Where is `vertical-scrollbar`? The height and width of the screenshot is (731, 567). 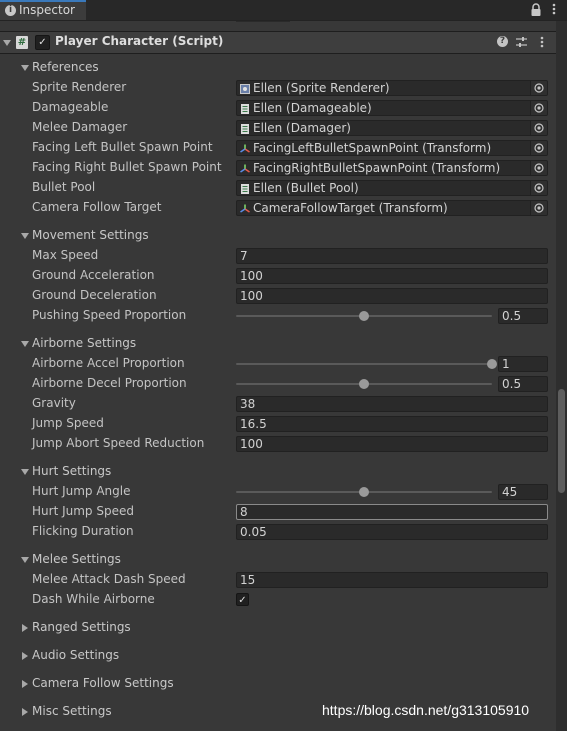 vertical-scrollbar is located at coordinates (561, 376).